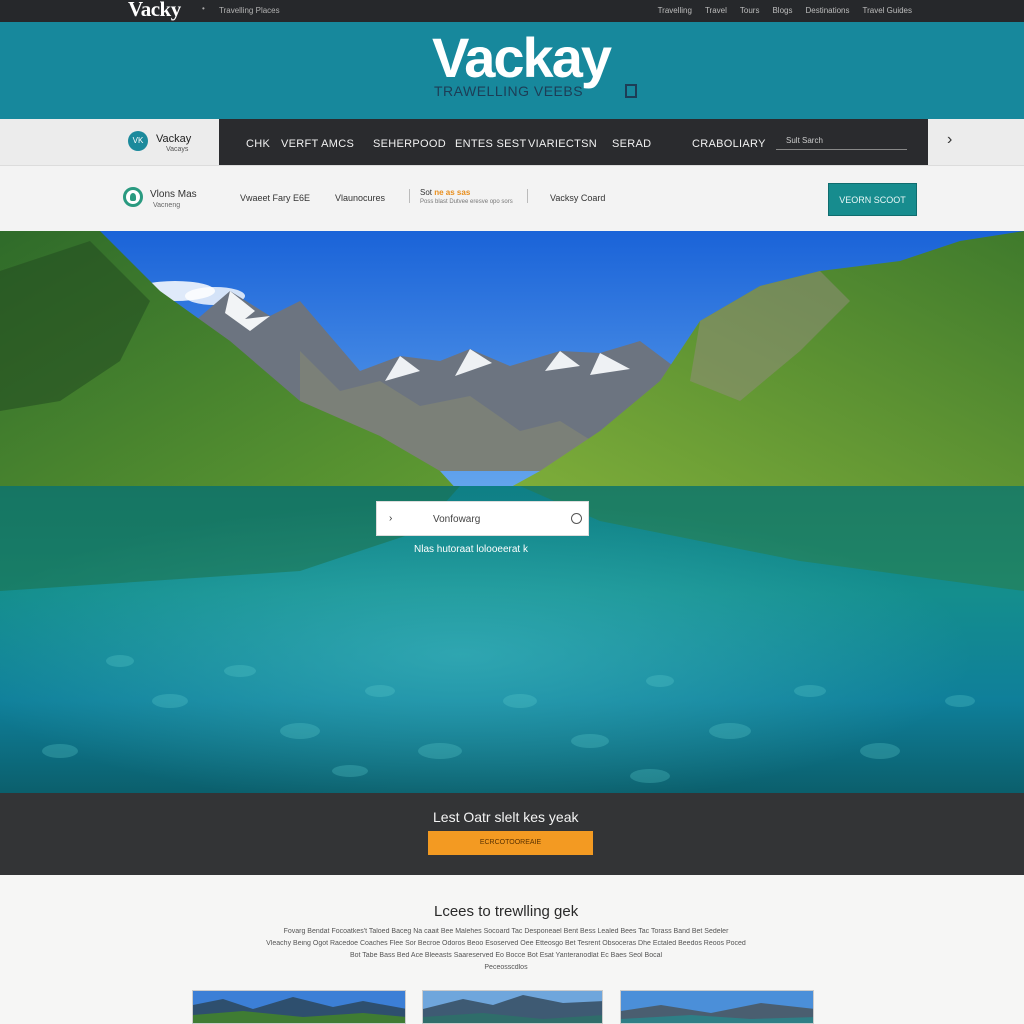 Image resolution: width=1024 pixels, height=1024 pixels. Describe the element at coordinates (509, 91) in the screenshot. I see `banner-subtitle: TRAWELLING VEEBS` at that location.